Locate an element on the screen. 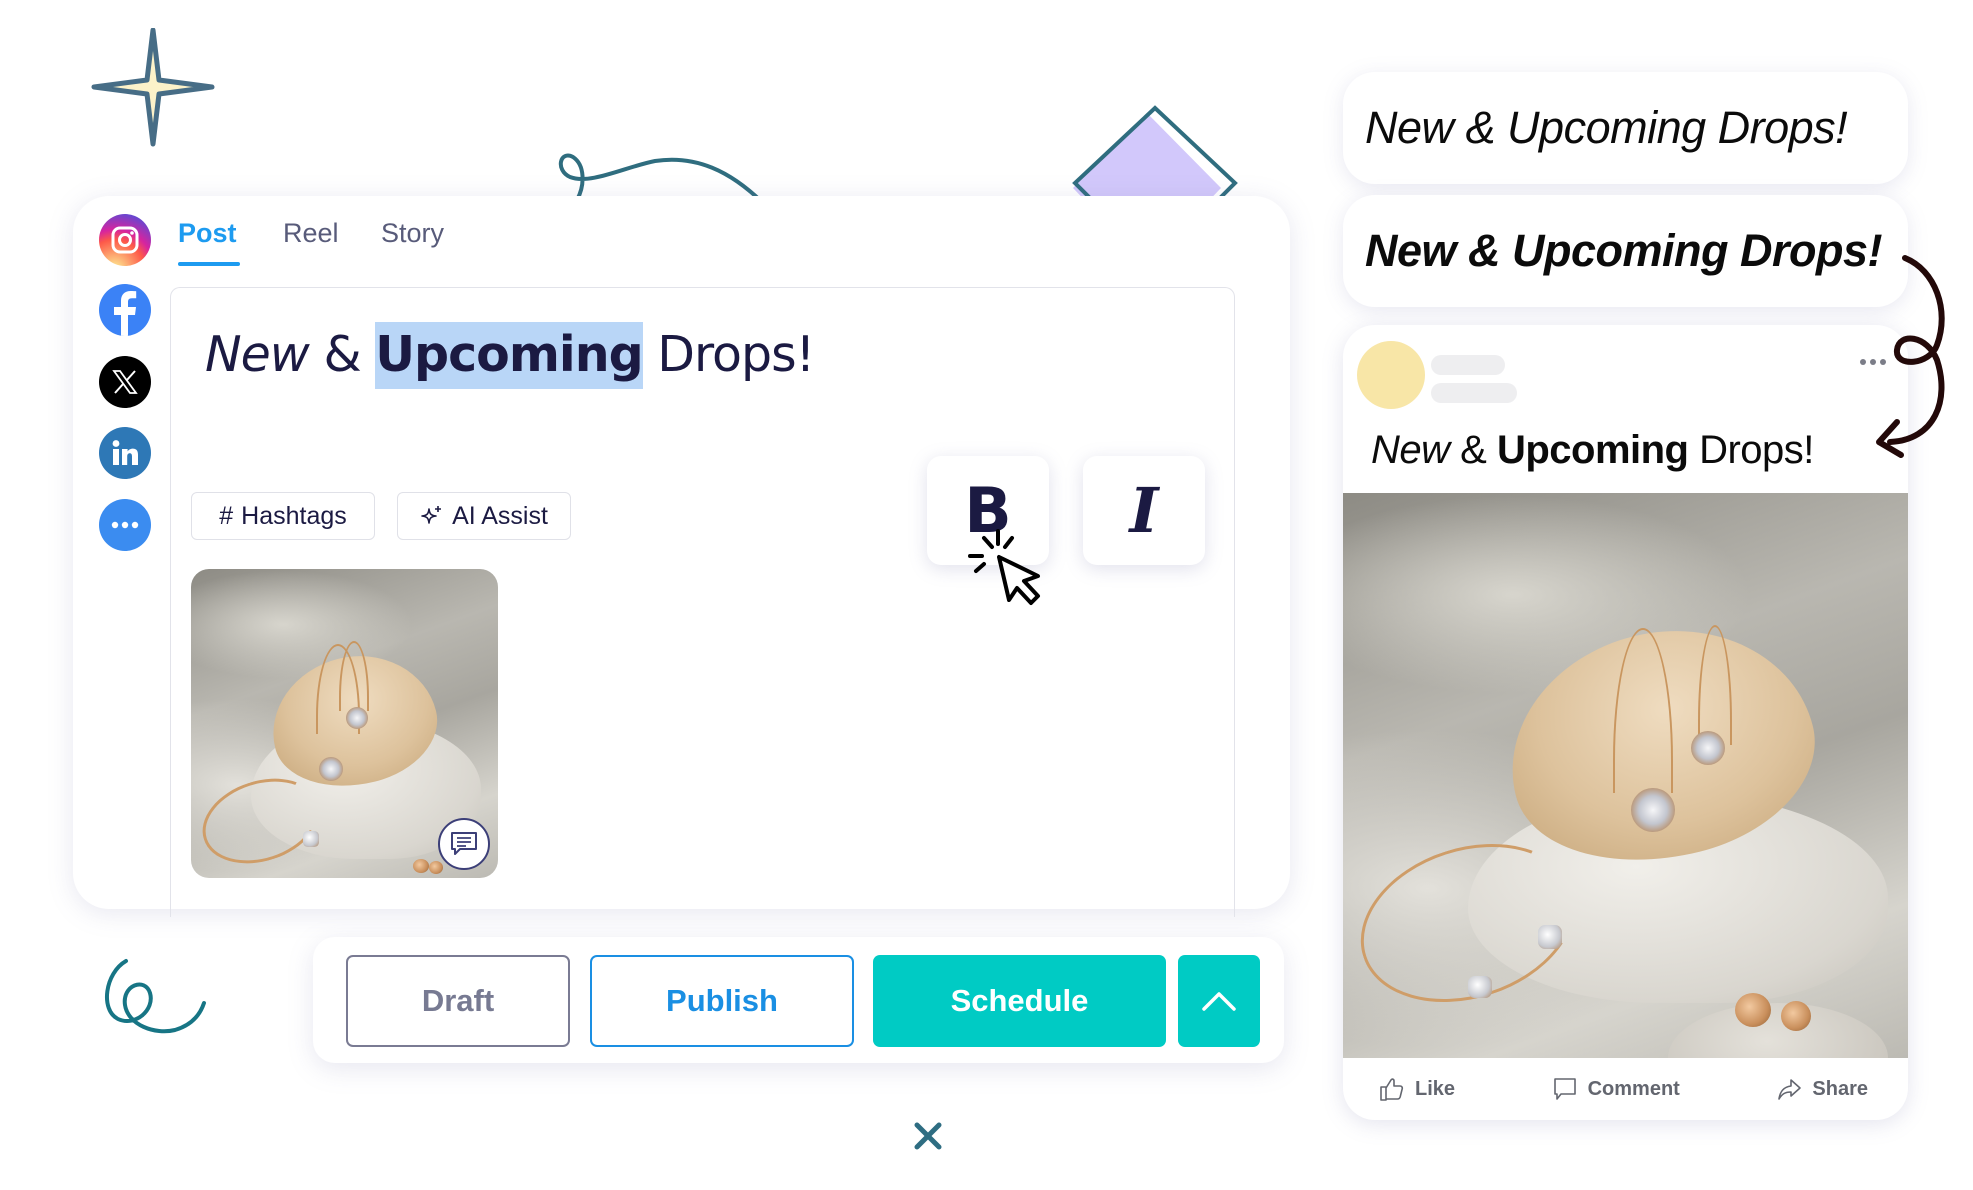 Image resolution: width=1973 pixels, height=1190 pixels. platform-linkedin is located at coordinates (125, 453).